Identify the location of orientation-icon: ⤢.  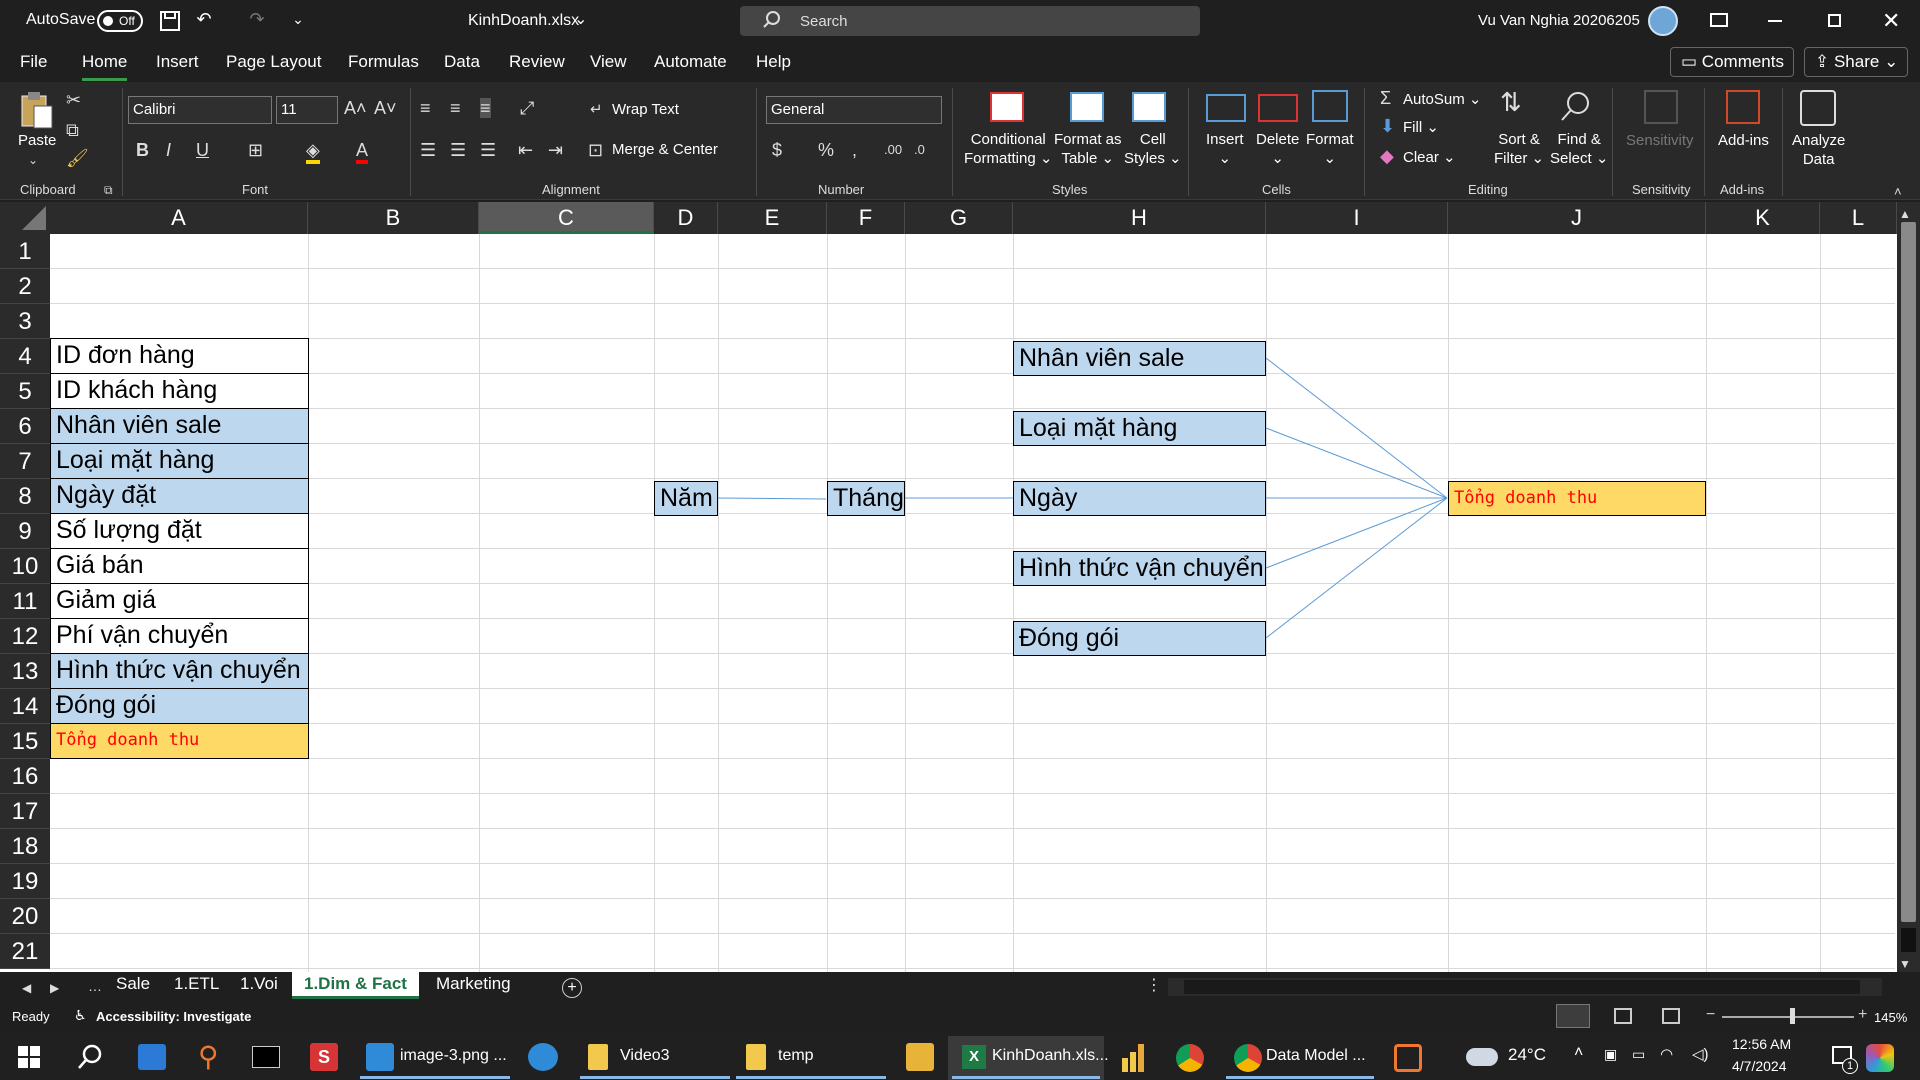
(527, 108).